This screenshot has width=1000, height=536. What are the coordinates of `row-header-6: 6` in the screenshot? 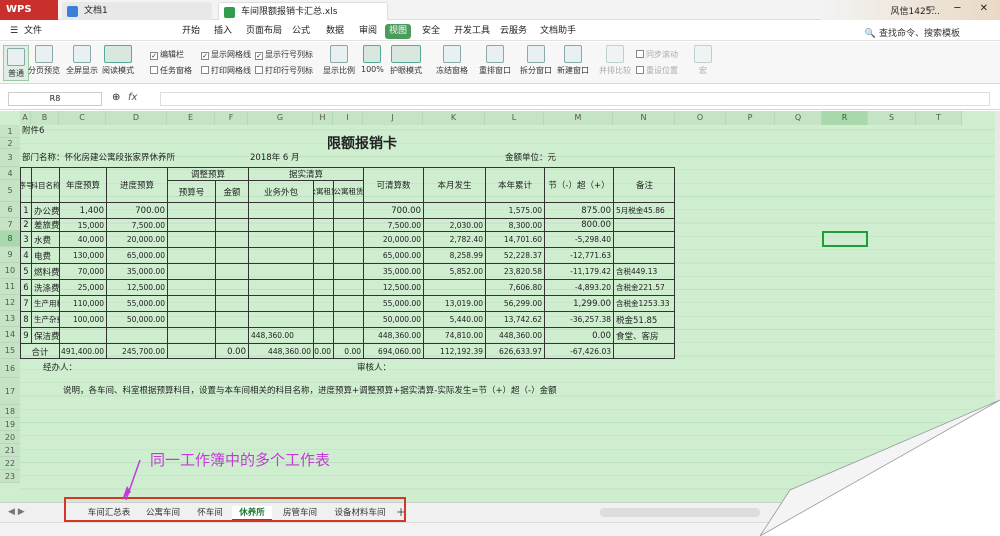 It's located at (10, 210).